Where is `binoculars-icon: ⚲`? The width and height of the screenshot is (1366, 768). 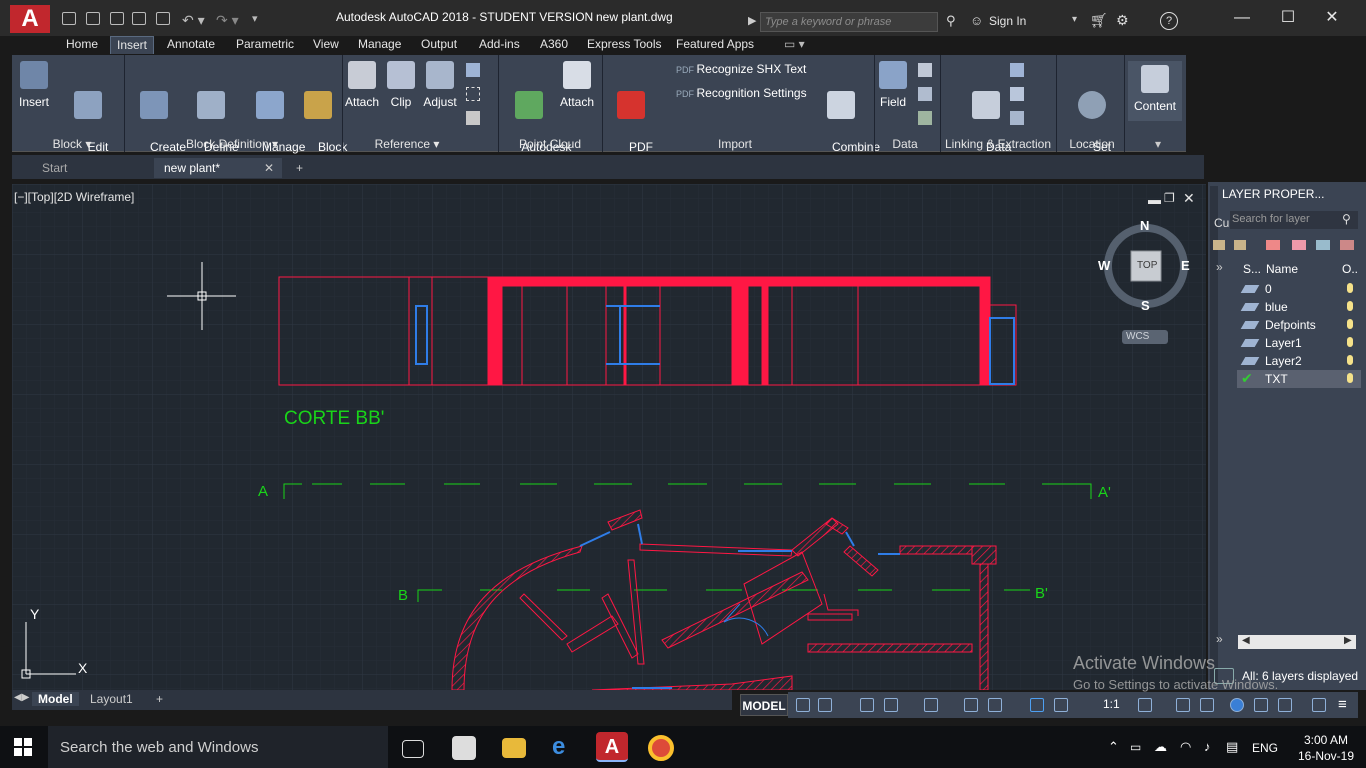
binoculars-icon: ⚲ is located at coordinates (951, 21).